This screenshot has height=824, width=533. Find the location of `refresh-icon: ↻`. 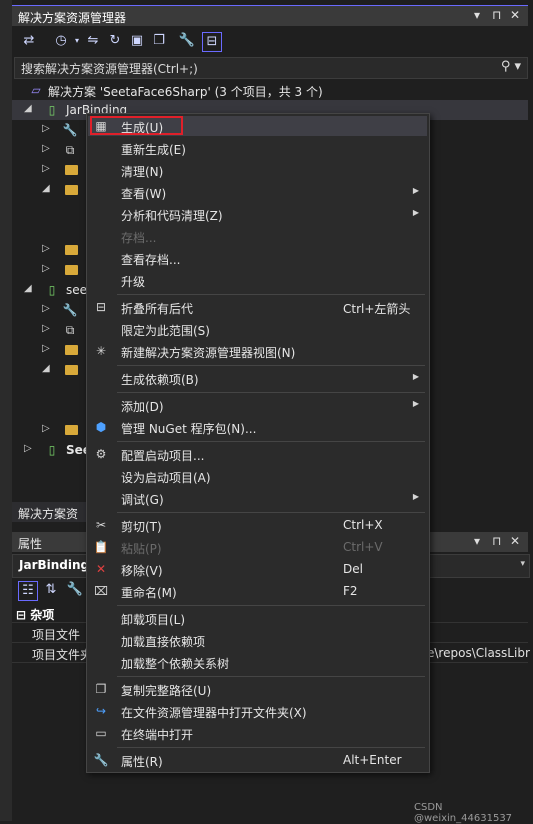

refresh-icon: ↻ is located at coordinates (115, 41).